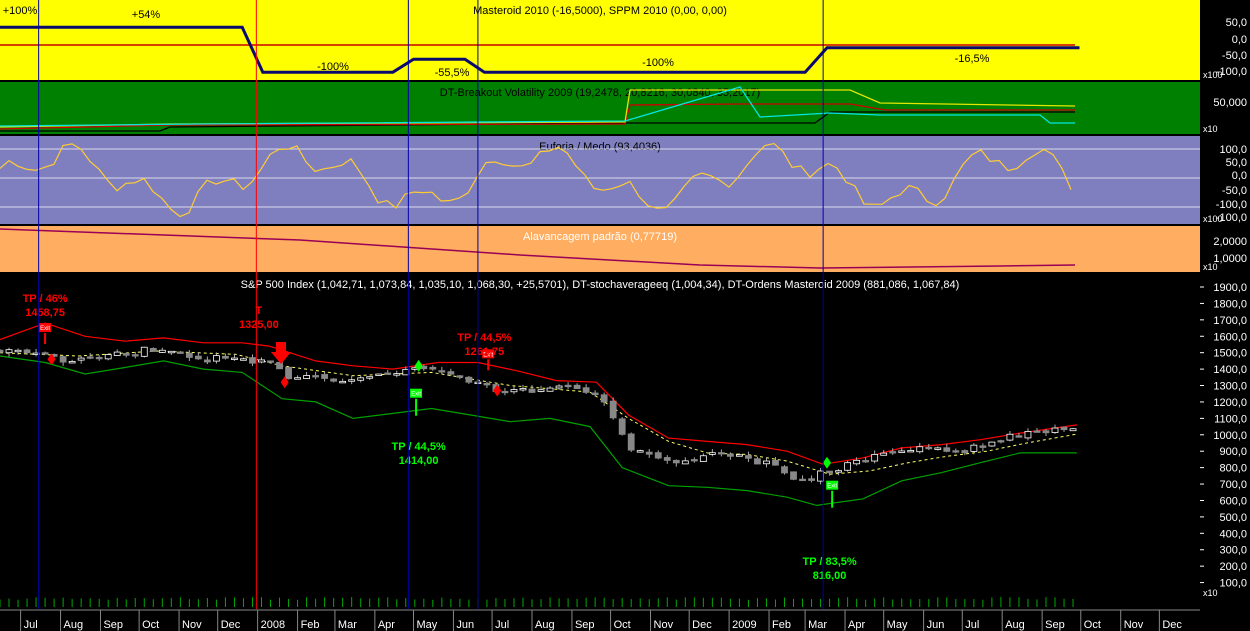  What do you see at coordinates (1233, 584) in the screenshot?
I see `price-y-tick: 100,0` at bounding box center [1233, 584].